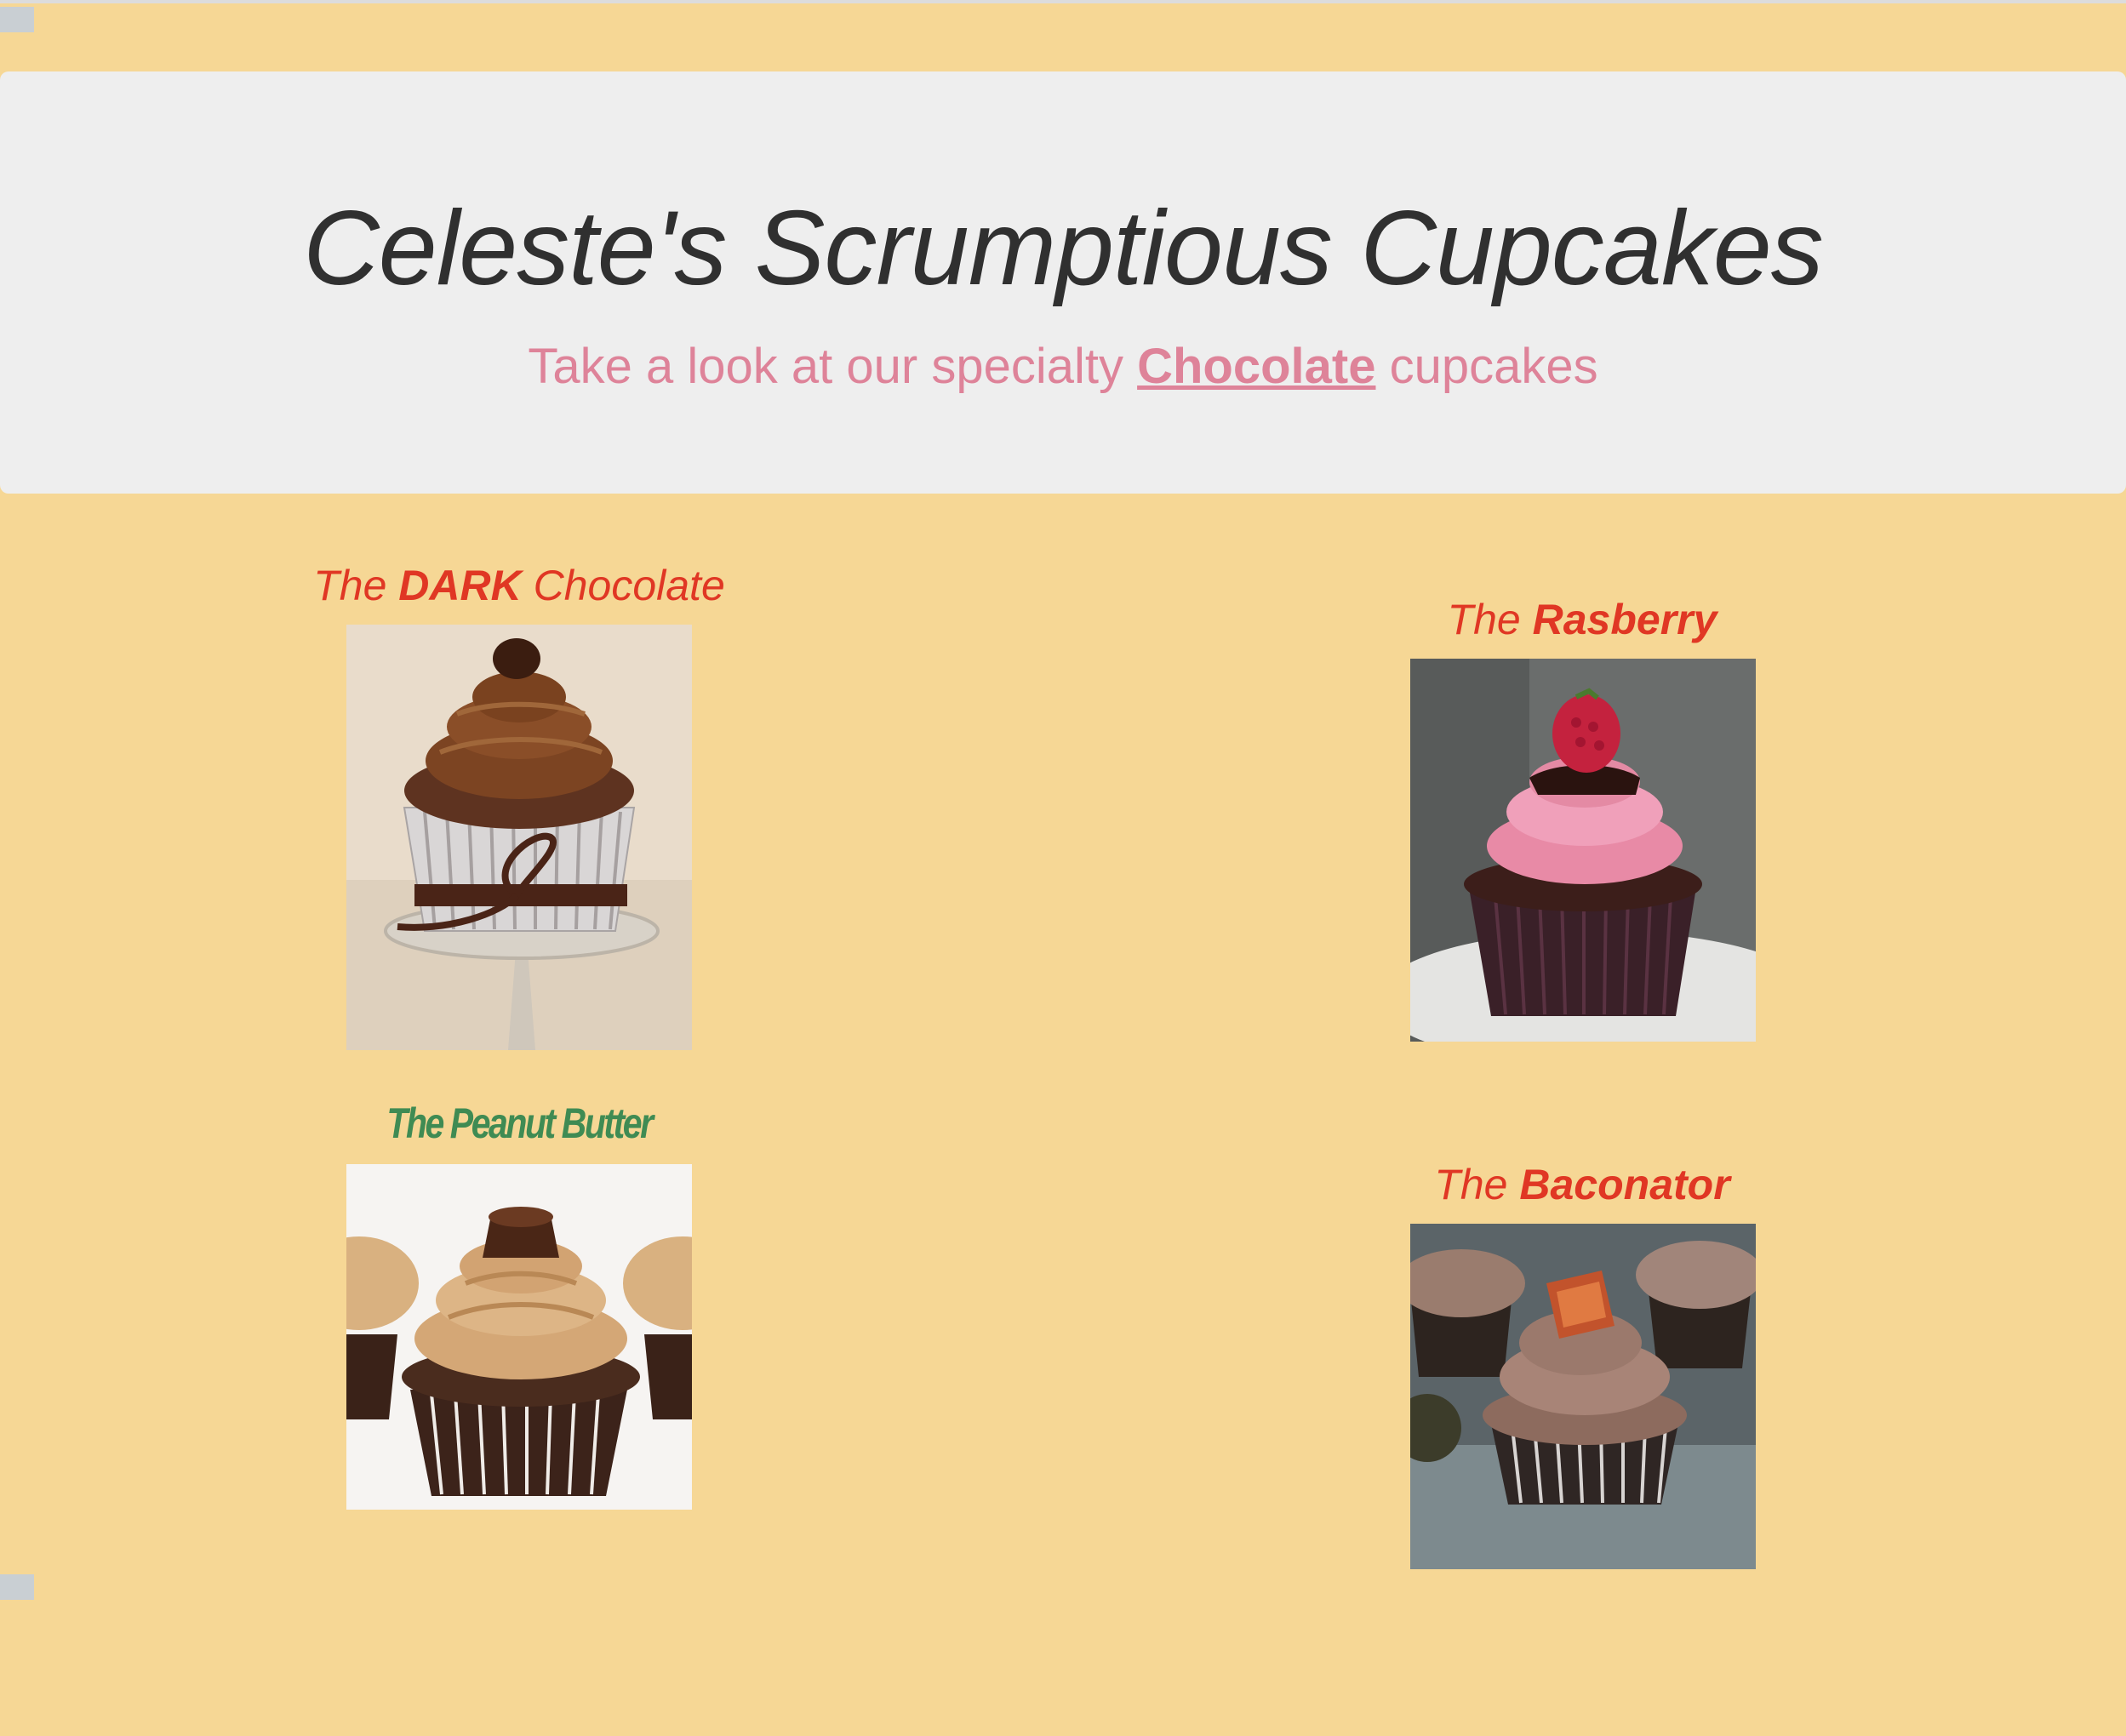 This screenshot has width=2126, height=1736. Describe the element at coordinates (1583, 1396) in the screenshot. I see `baconator-cupcake-photo` at that location.